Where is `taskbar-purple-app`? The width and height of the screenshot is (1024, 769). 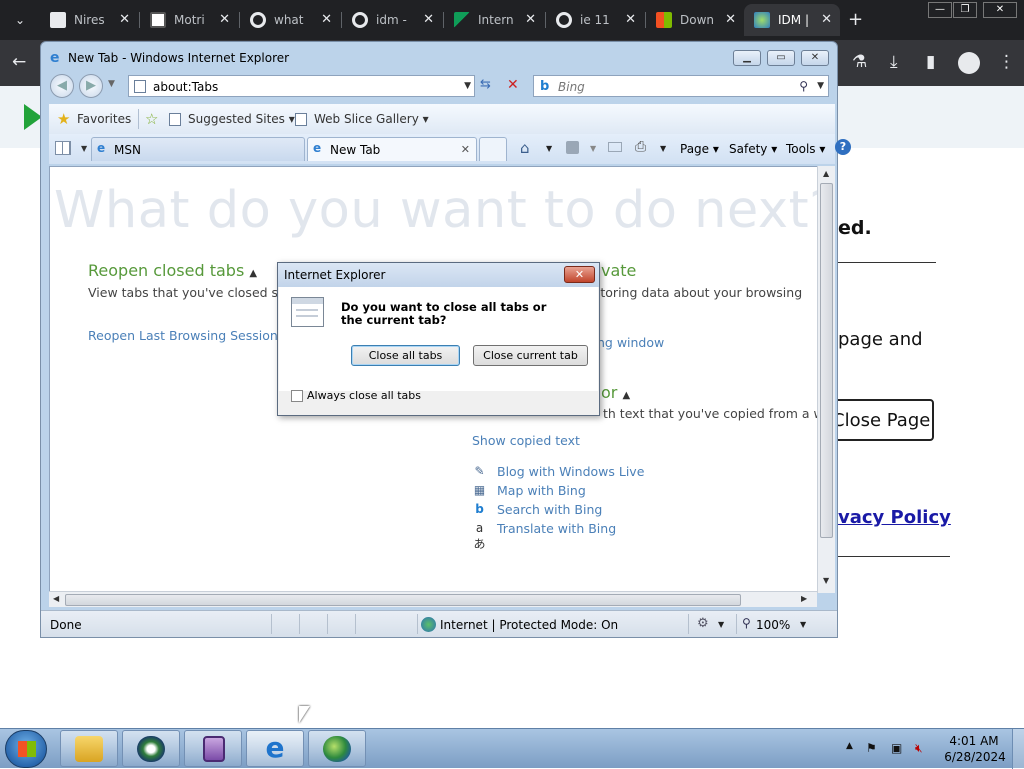 taskbar-purple-app is located at coordinates (213, 748).